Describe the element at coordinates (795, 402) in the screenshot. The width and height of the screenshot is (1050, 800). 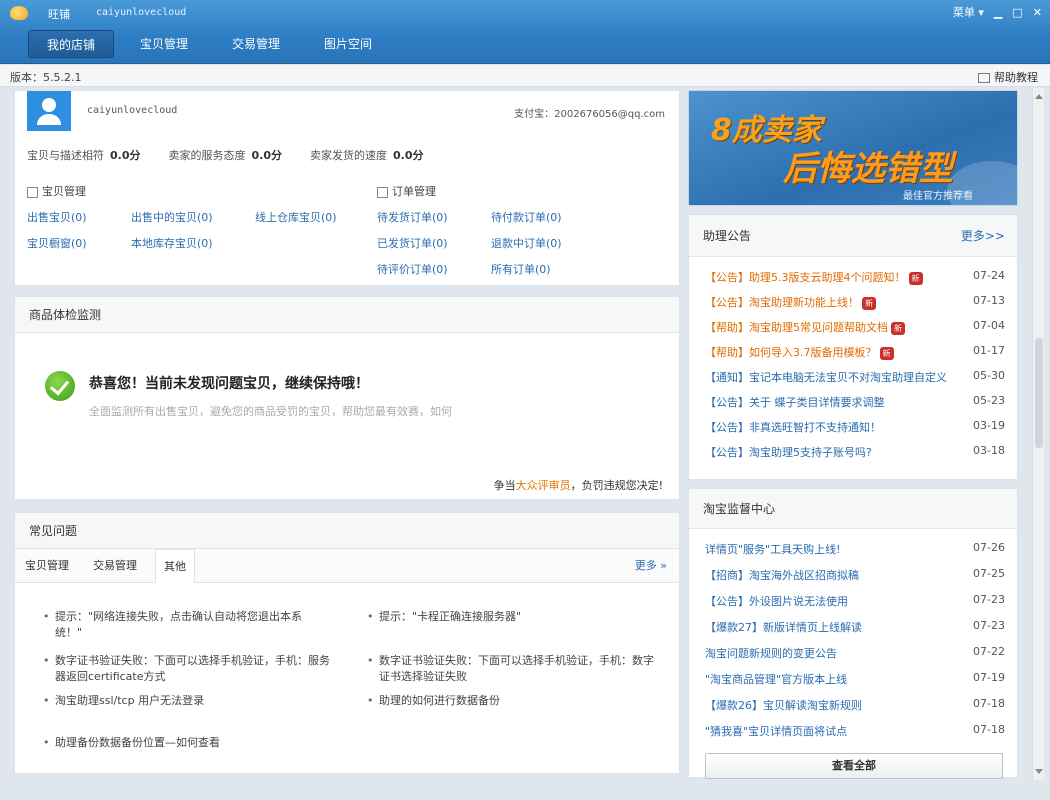
I see `news-title: 【公告】关于 蝶子类目详情要求调整` at that location.